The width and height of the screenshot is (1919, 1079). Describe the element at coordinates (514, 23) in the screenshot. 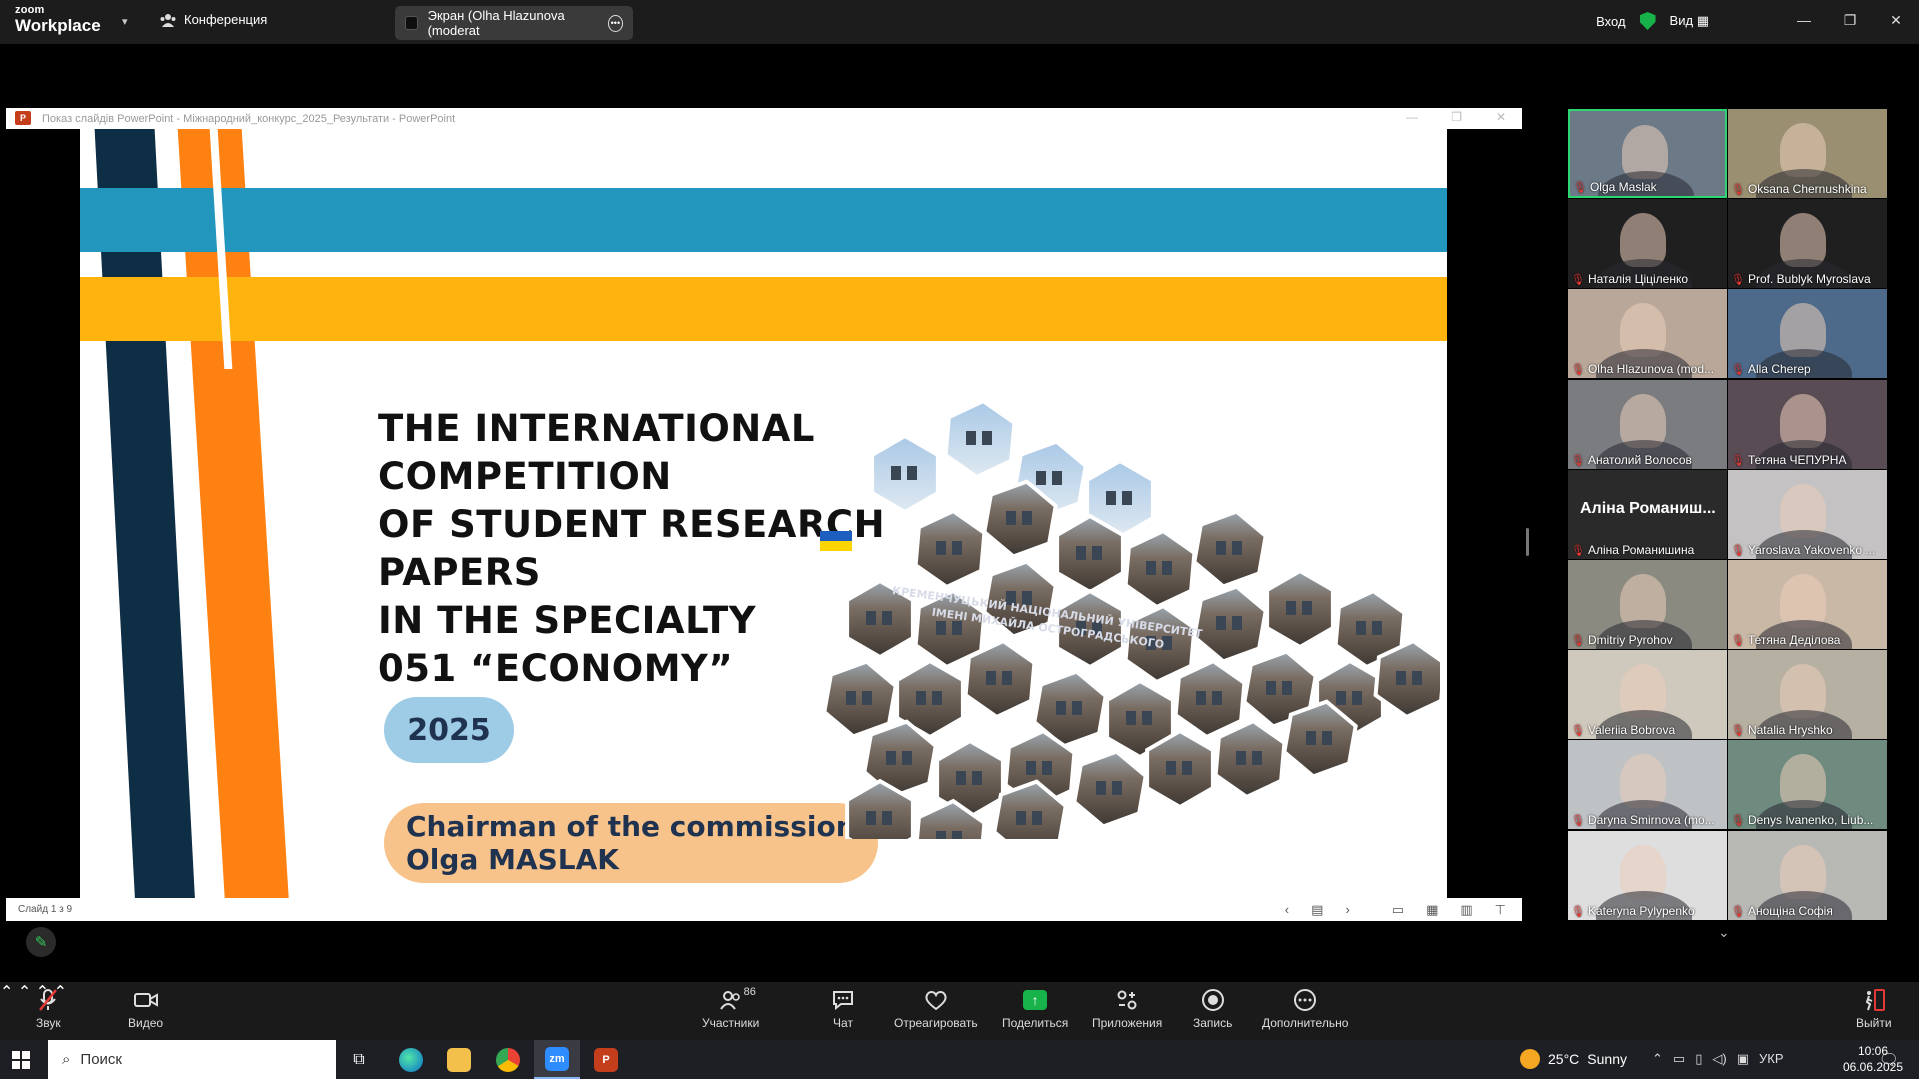

I see `screen-share-indicator: Экран (Olha Hlazunova (moderat •••` at that location.